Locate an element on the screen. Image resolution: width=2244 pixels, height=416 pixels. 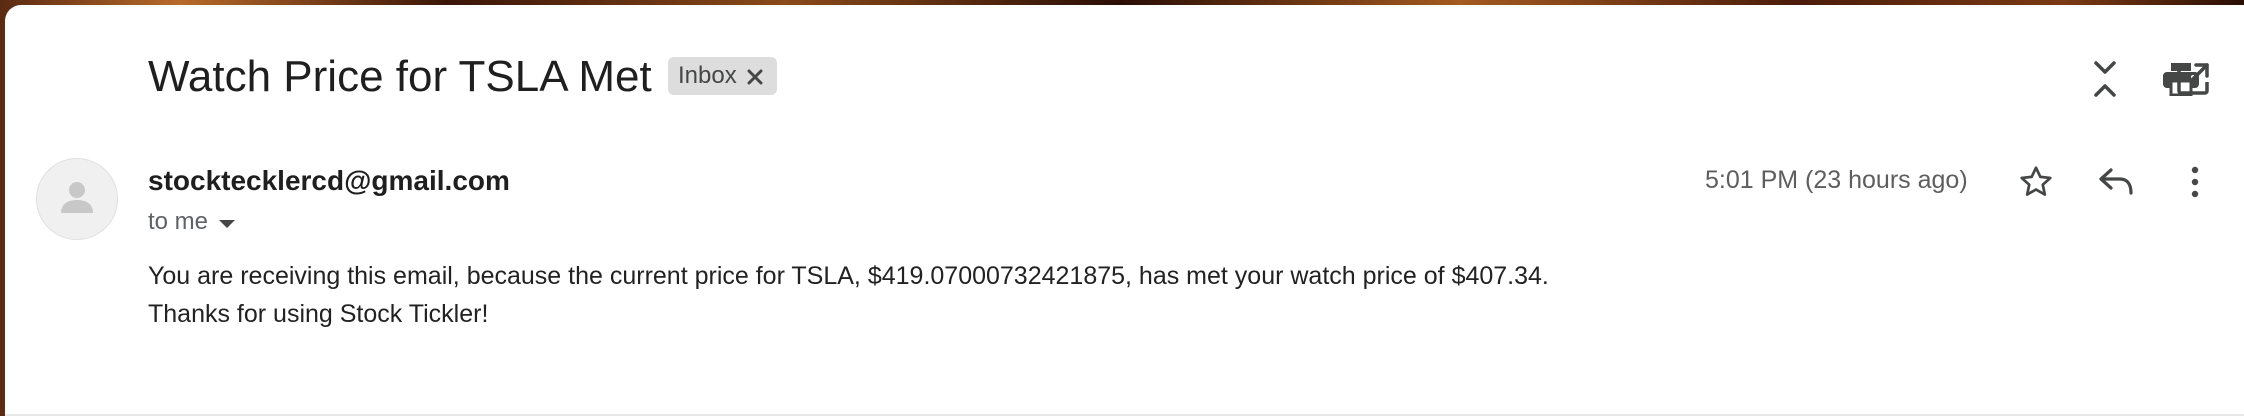
avatar is located at coordinates (77, 199).